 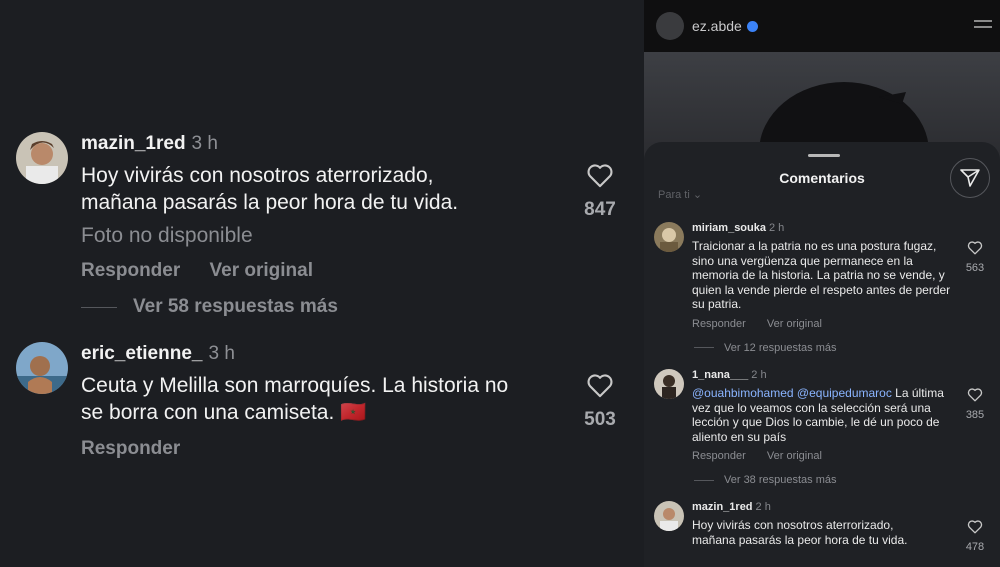 What do you see at coordinates (975, 268) in the screenshot?
I see `like-count: 563` at bounding box center [975, 268].